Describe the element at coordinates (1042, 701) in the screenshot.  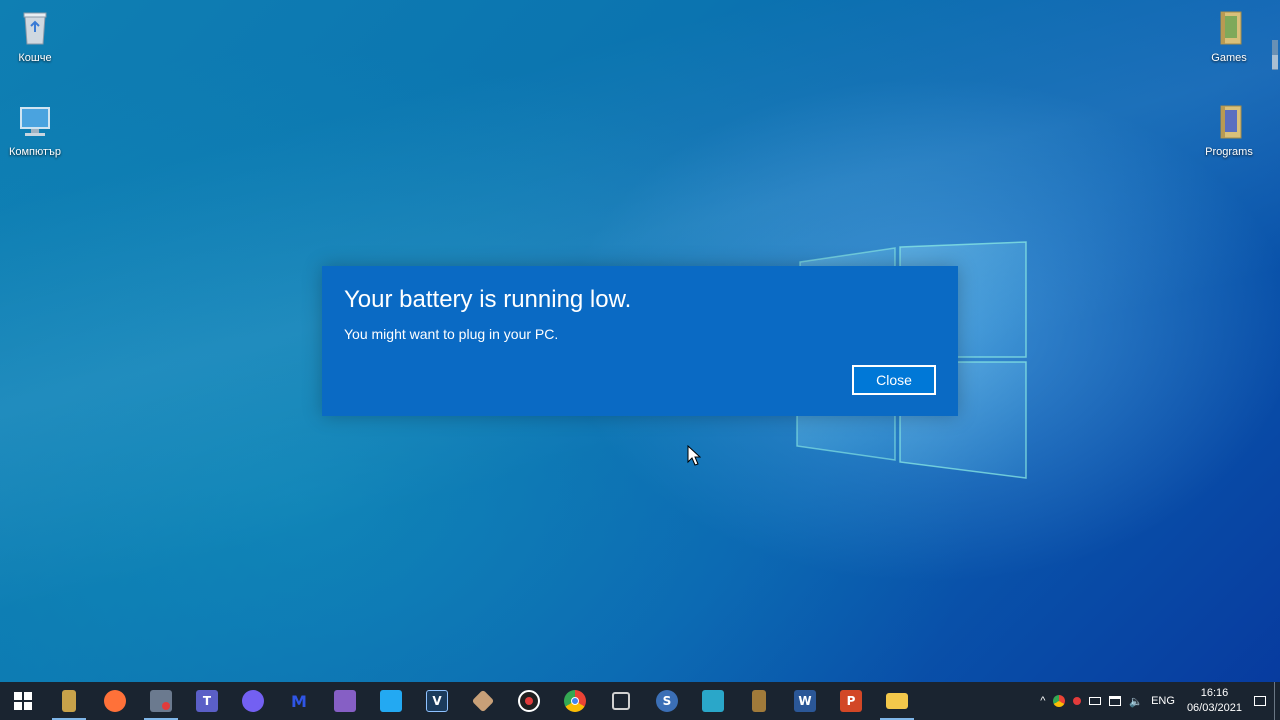
I see `show-hidden-icons-chevron-up-icon: ^` at that location.